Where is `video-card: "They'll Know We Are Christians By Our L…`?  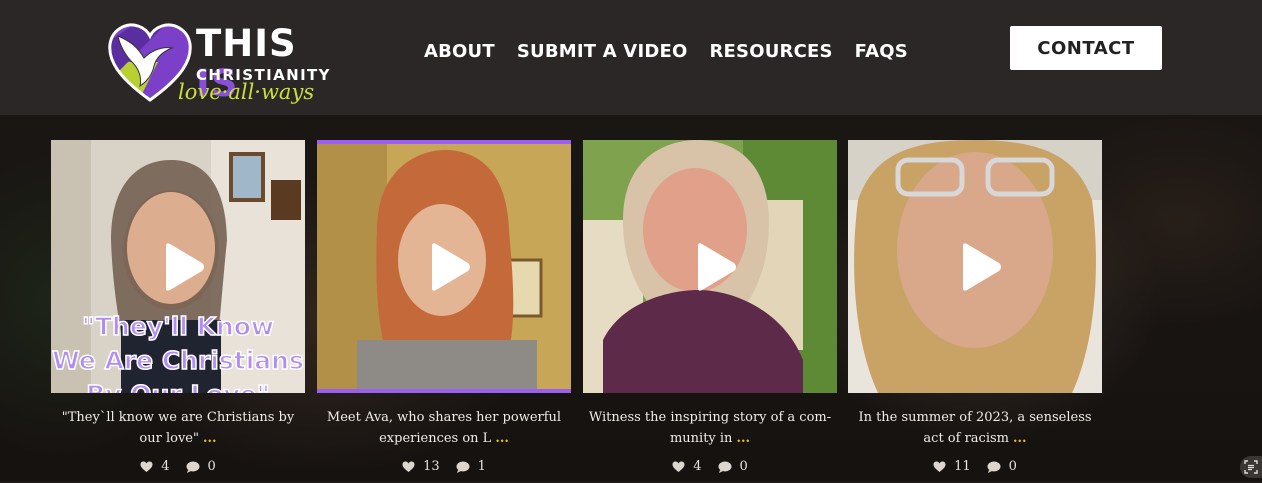
video-card: "They'll Know We Are Christians By Our L… is located at coordinates (178, 307).